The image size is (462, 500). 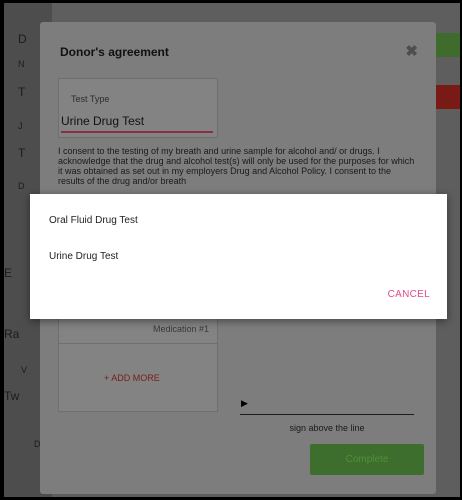 I want to click on background-label-5: T, so click(x=22, y=153).